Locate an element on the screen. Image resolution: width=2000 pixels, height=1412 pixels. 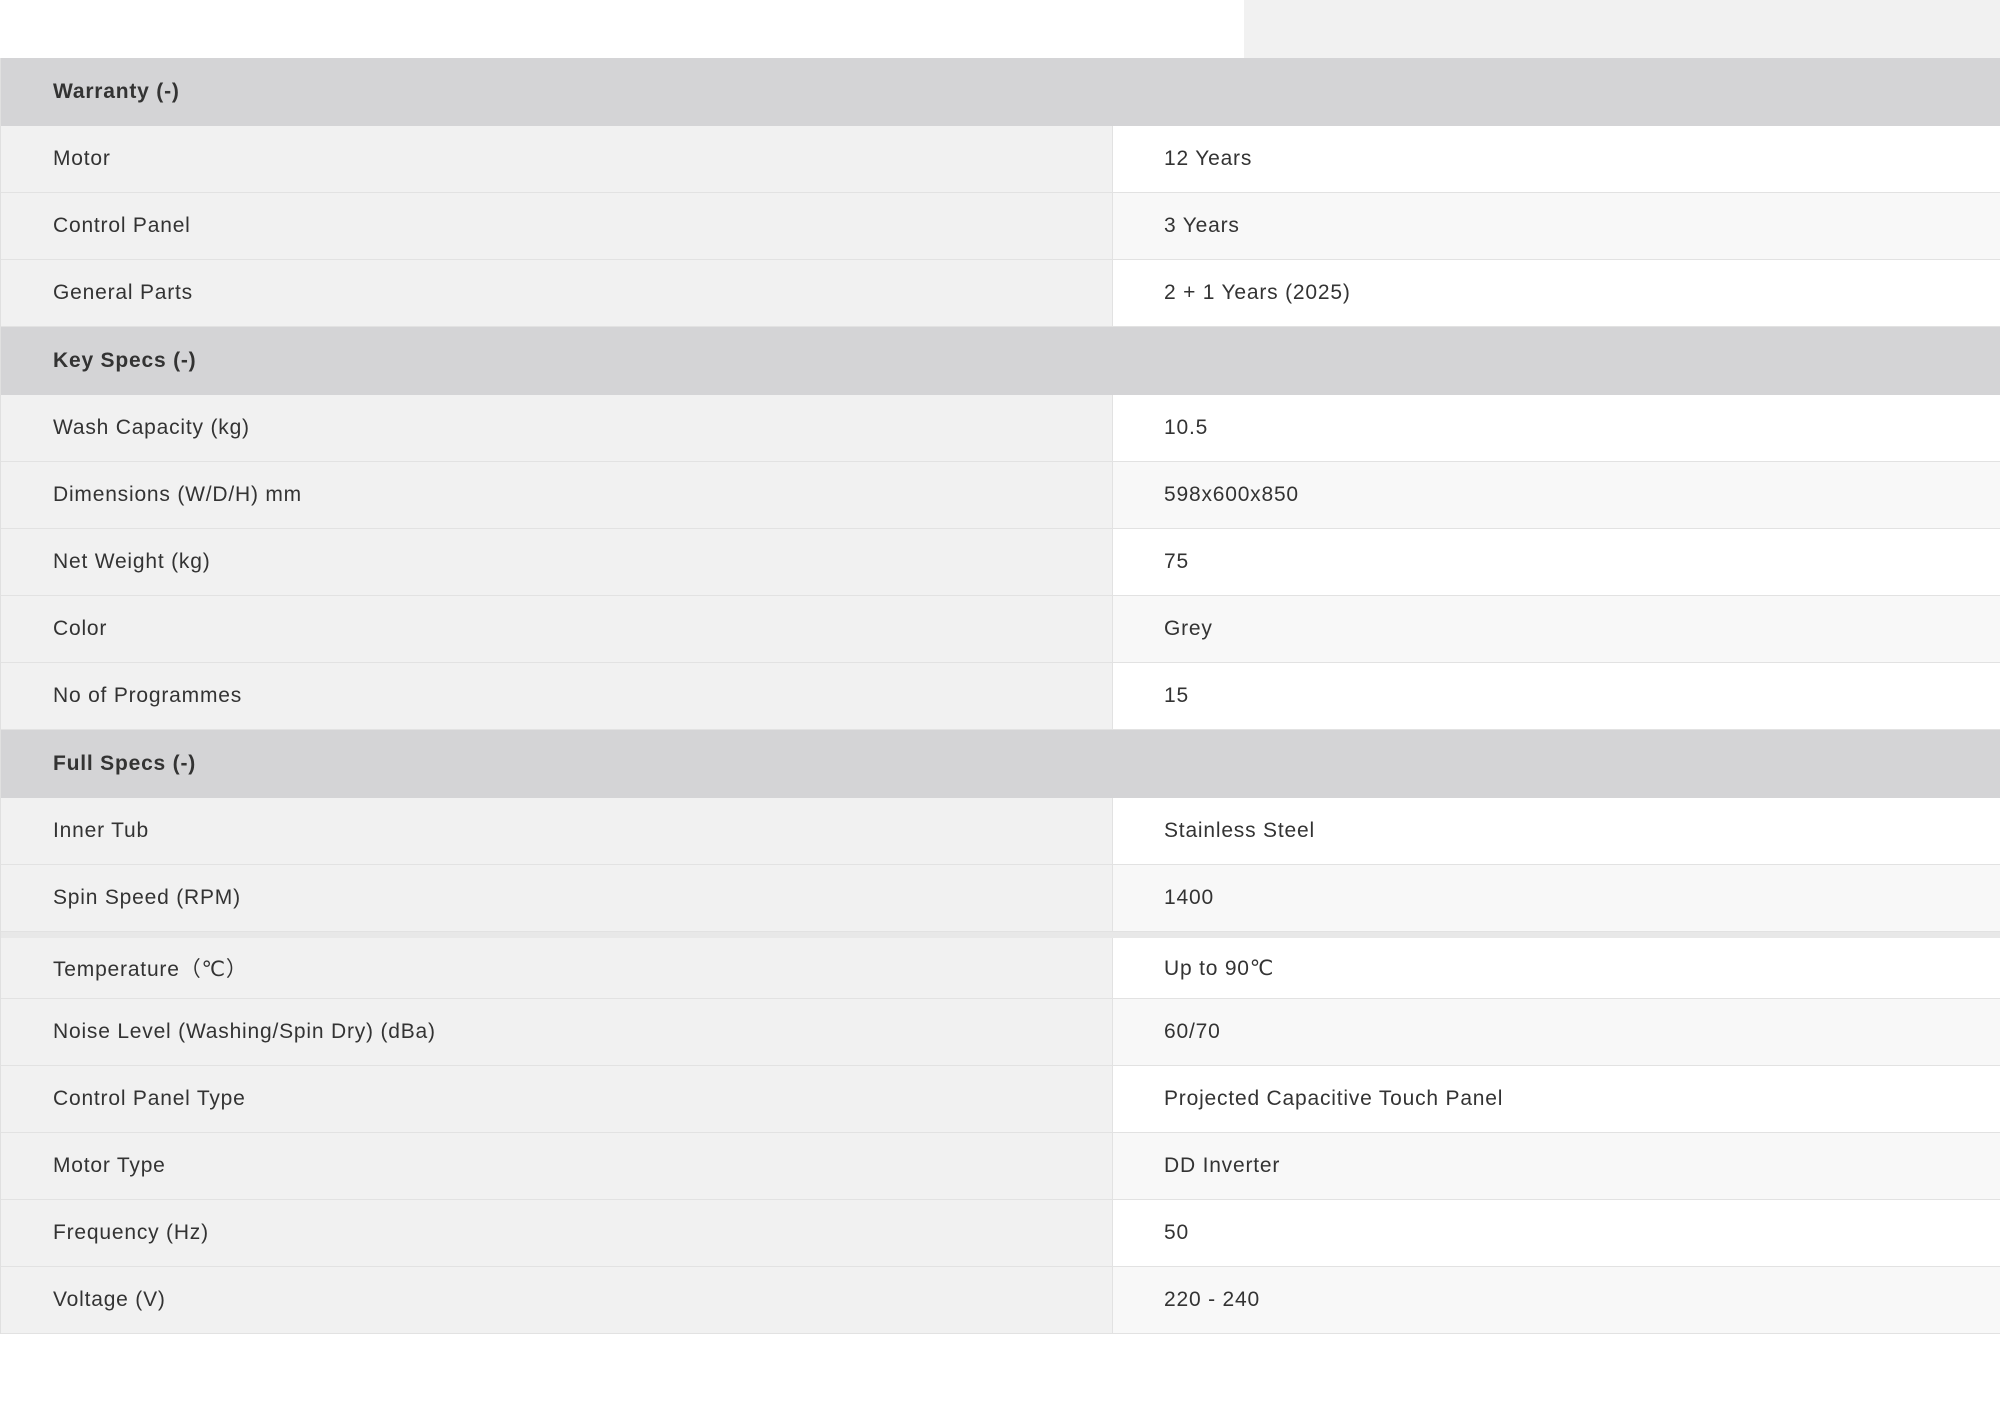
spec-row: Motor Type DD Inverter is located at coordinates (1000, 1166).